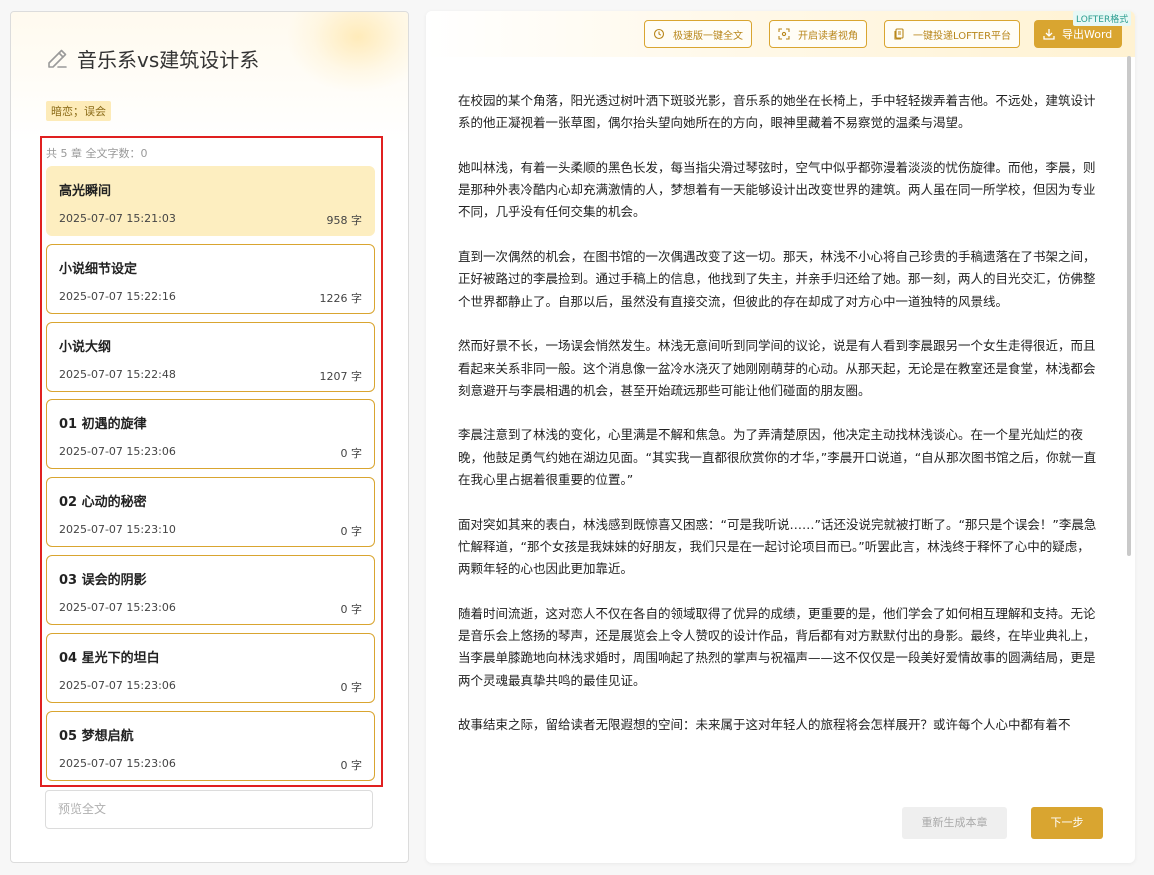 The image size is (1154, 875). What do you see at coordinates (899, 34) in the screenshot?
I see `document-copy-icon` at bounding box center [899, 34].